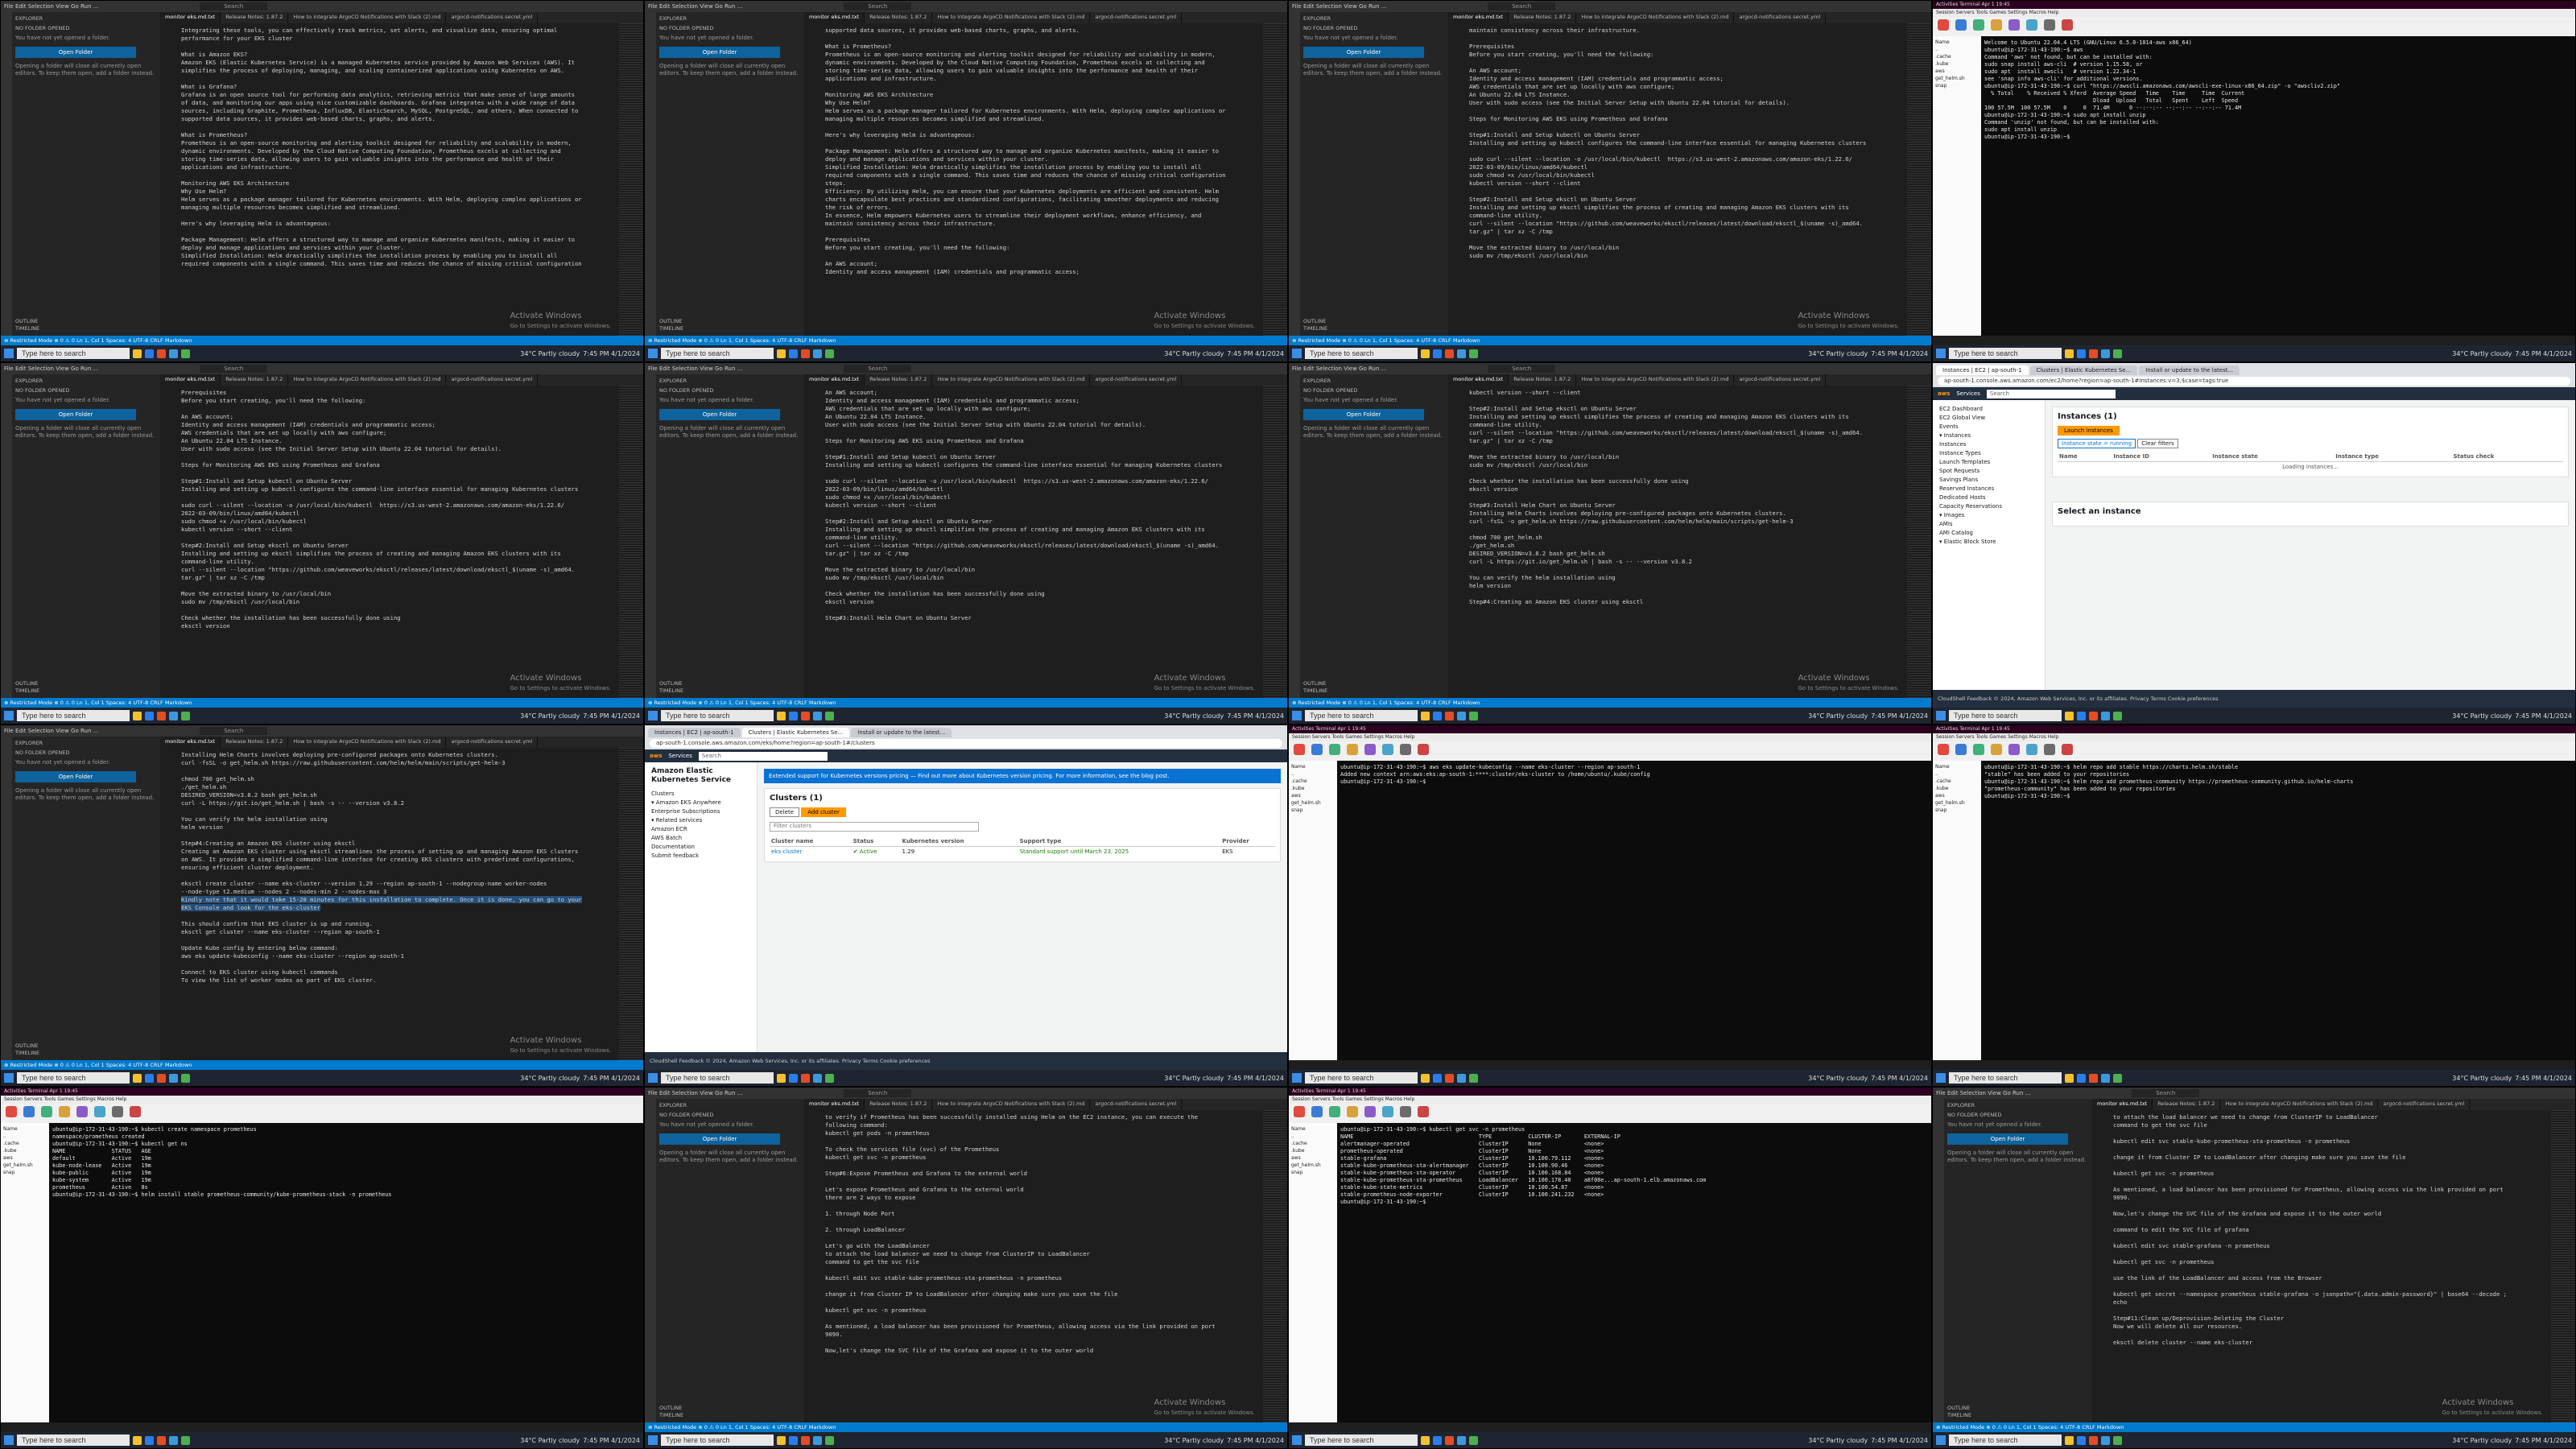 The height and width of the screenshot is (1449, 2576). What do you see at coordinates (650, 1260) in the screenshot?
I see `activity-bar` at bounding box center [650, 1260].